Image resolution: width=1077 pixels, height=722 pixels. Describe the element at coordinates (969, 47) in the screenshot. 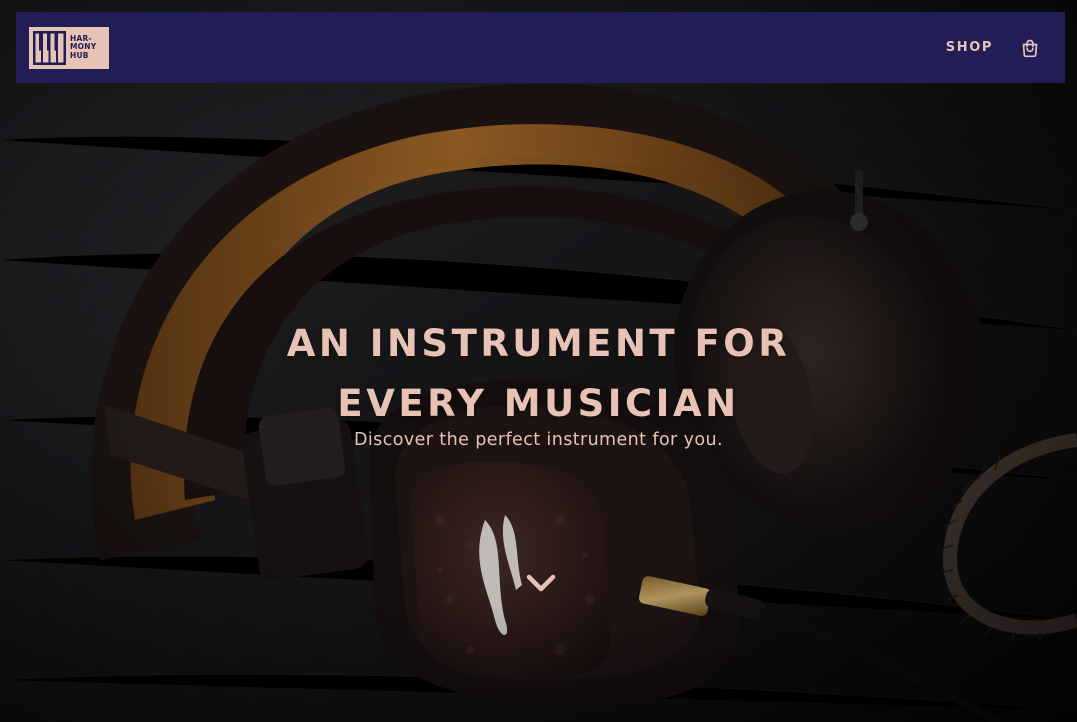

I see `shop-link: SHOP` at that location.